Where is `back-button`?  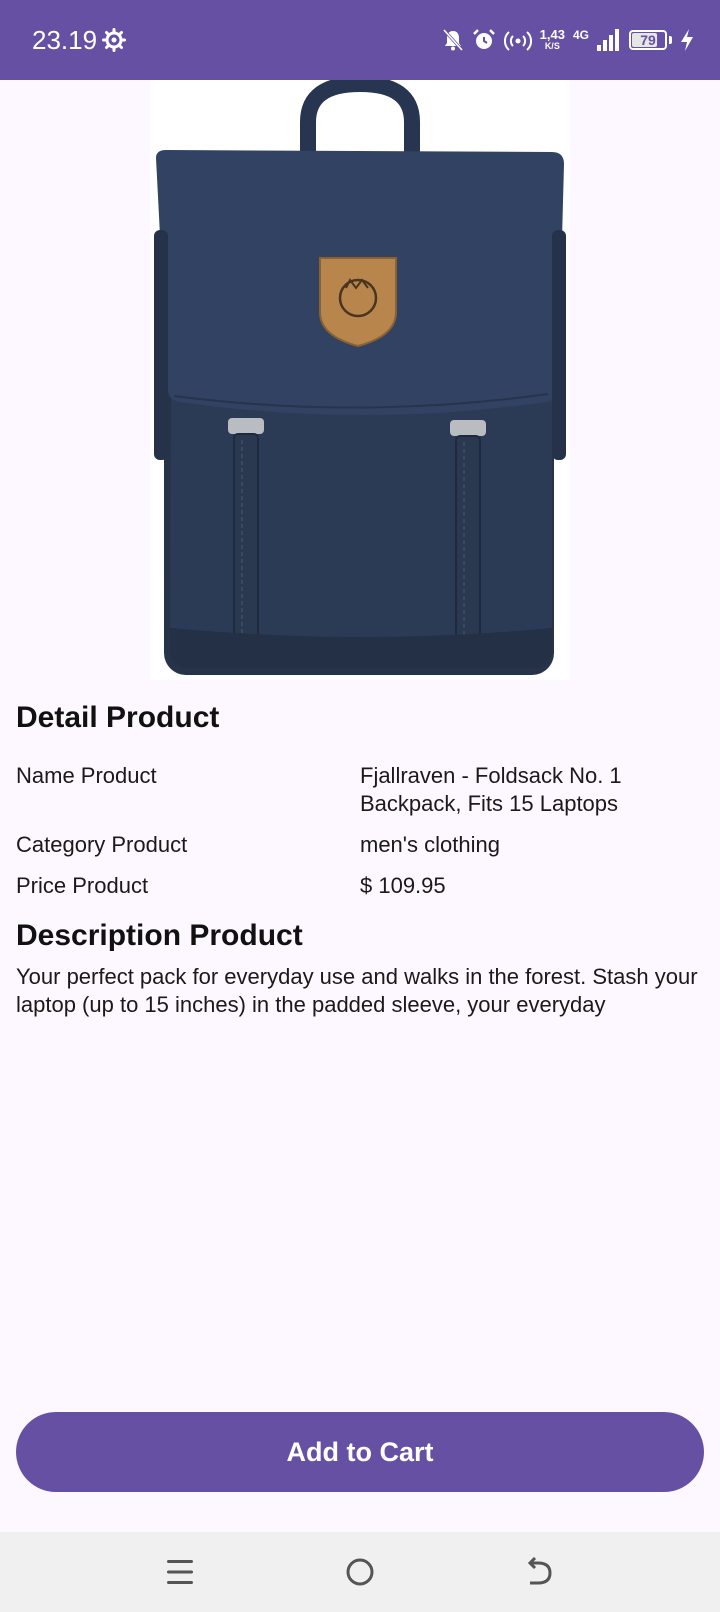
back-button is located at coordinates (540, 1572).